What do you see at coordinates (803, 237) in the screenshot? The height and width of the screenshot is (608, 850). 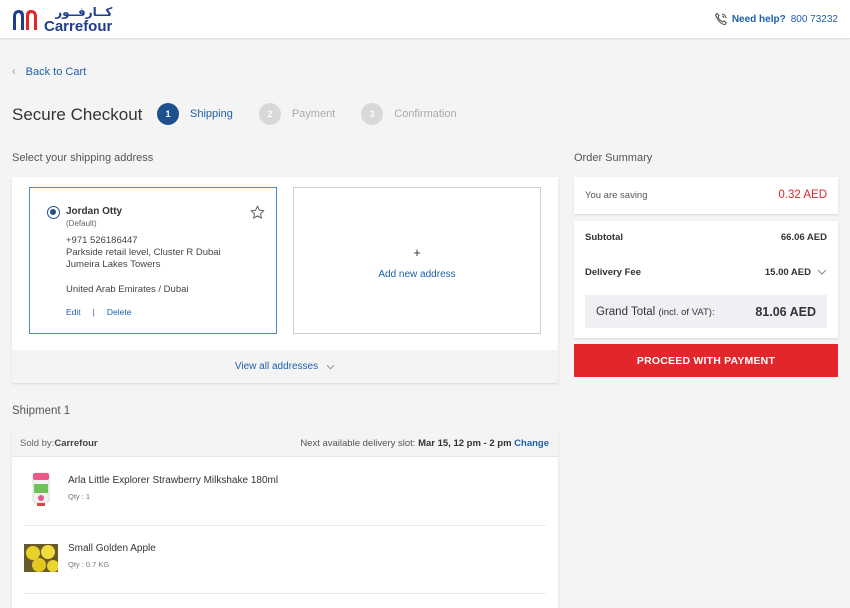 I see `subtotal-value: 66.06 AED` at bounding box center [803, 237].